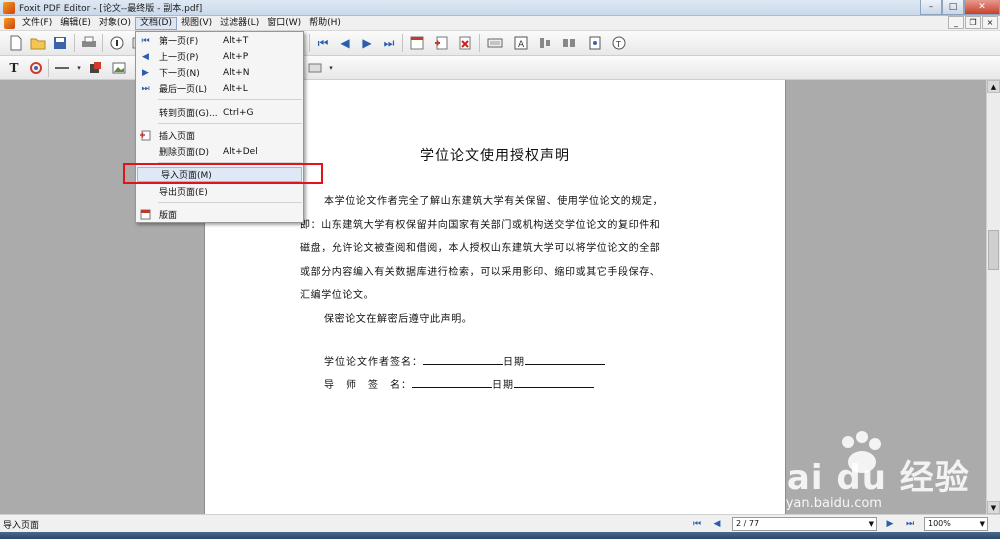  Describe the element at coordinates (219, 40) in the screenshot. I see `menu-item-first-page: ⏮ 第一页(F) Alt+T` at that location.